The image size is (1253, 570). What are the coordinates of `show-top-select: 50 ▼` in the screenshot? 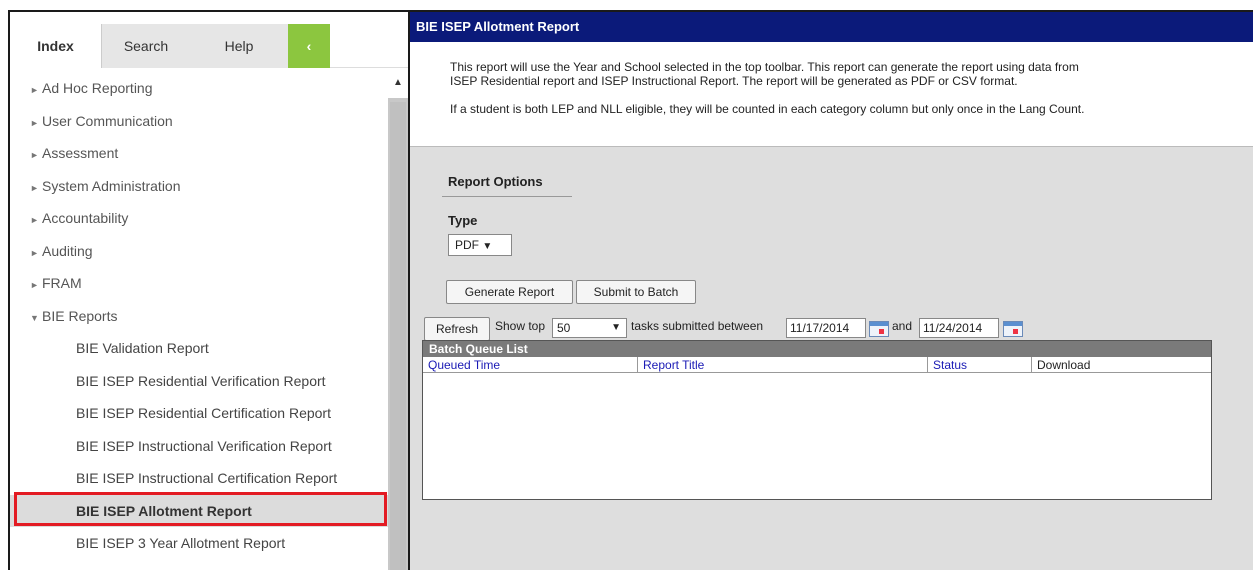 It's located at (589, 328).